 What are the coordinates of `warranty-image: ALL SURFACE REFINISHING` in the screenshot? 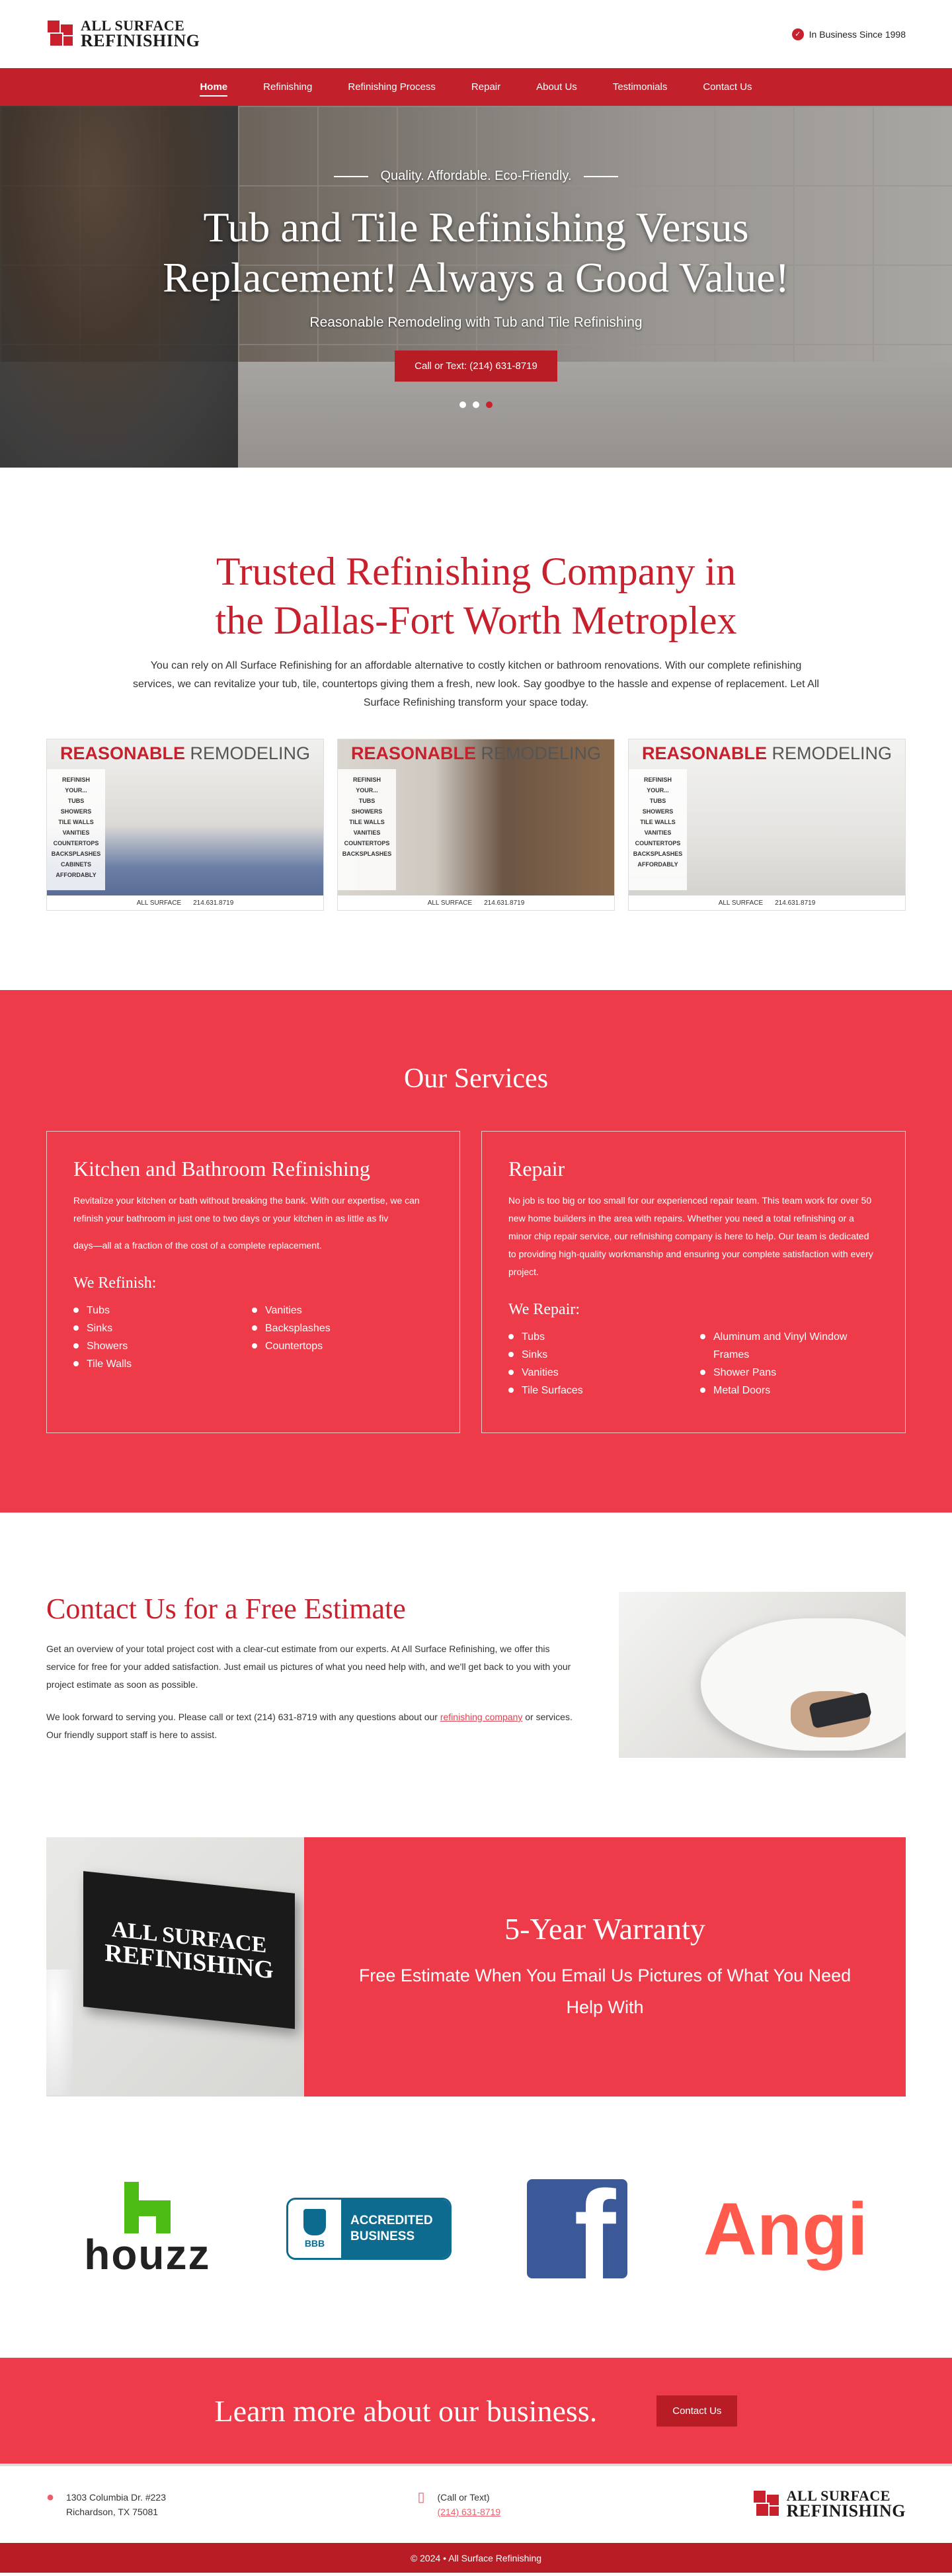 It's located at (175, 1967).